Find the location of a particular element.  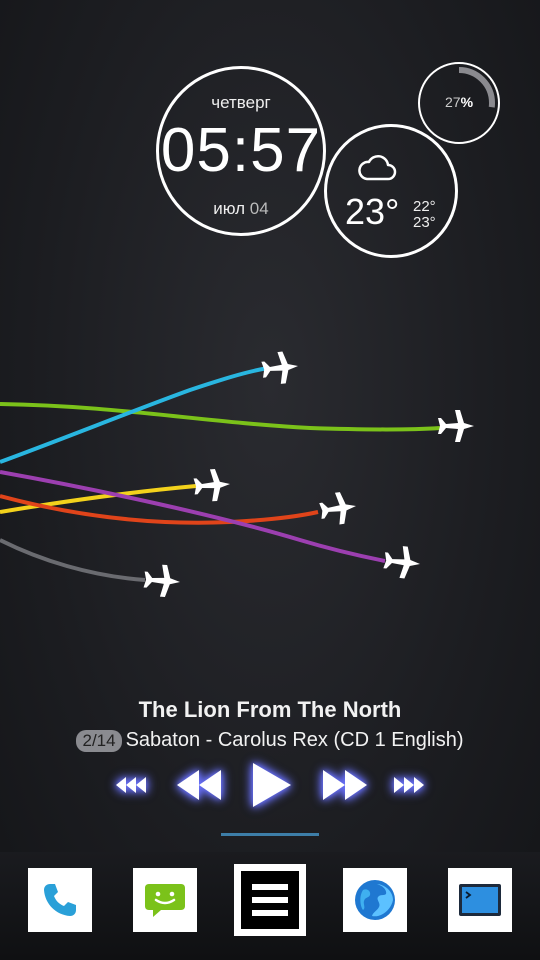

phone-app is located at coordinates (60, 900).